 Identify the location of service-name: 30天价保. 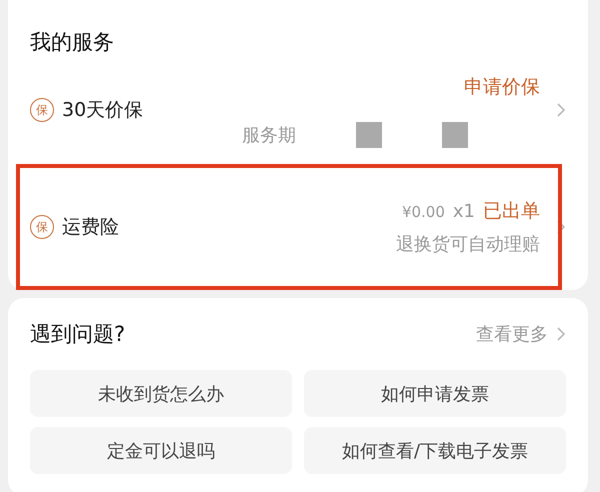
(103, 110).